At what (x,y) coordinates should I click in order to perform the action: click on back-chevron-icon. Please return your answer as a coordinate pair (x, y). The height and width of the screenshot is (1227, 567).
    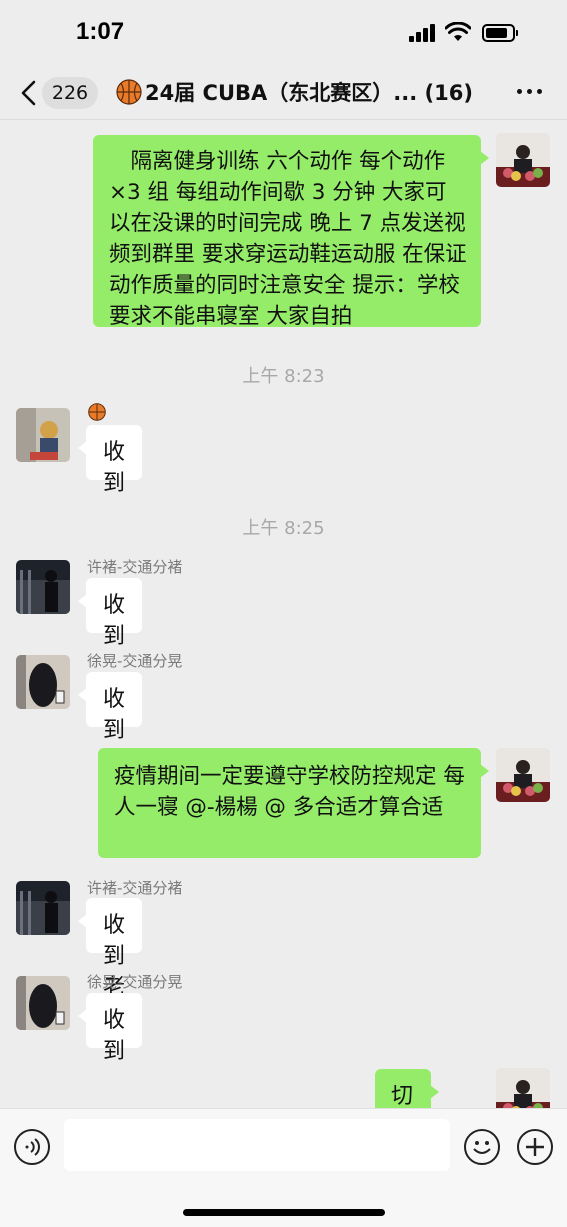
    Looking at the image, I should click on (29, 93).